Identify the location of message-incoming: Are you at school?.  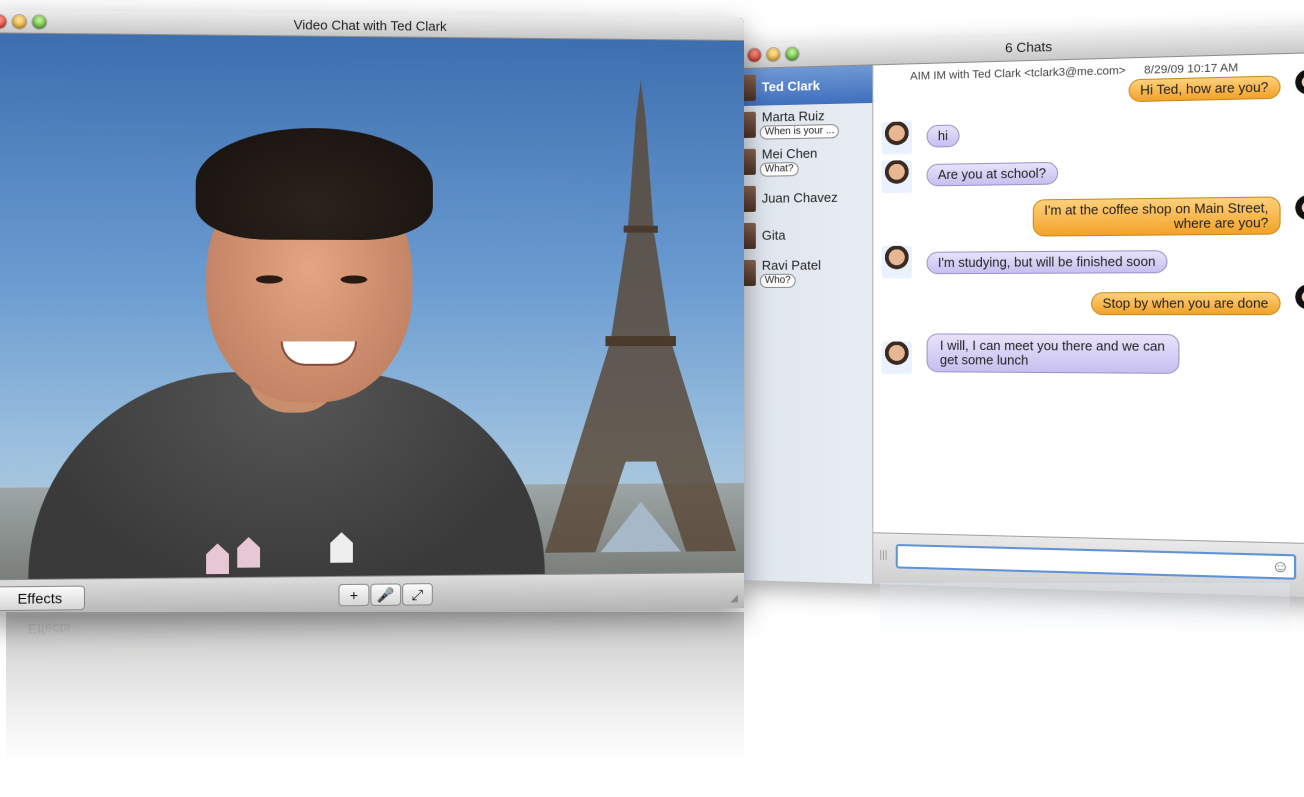
(992, 174).